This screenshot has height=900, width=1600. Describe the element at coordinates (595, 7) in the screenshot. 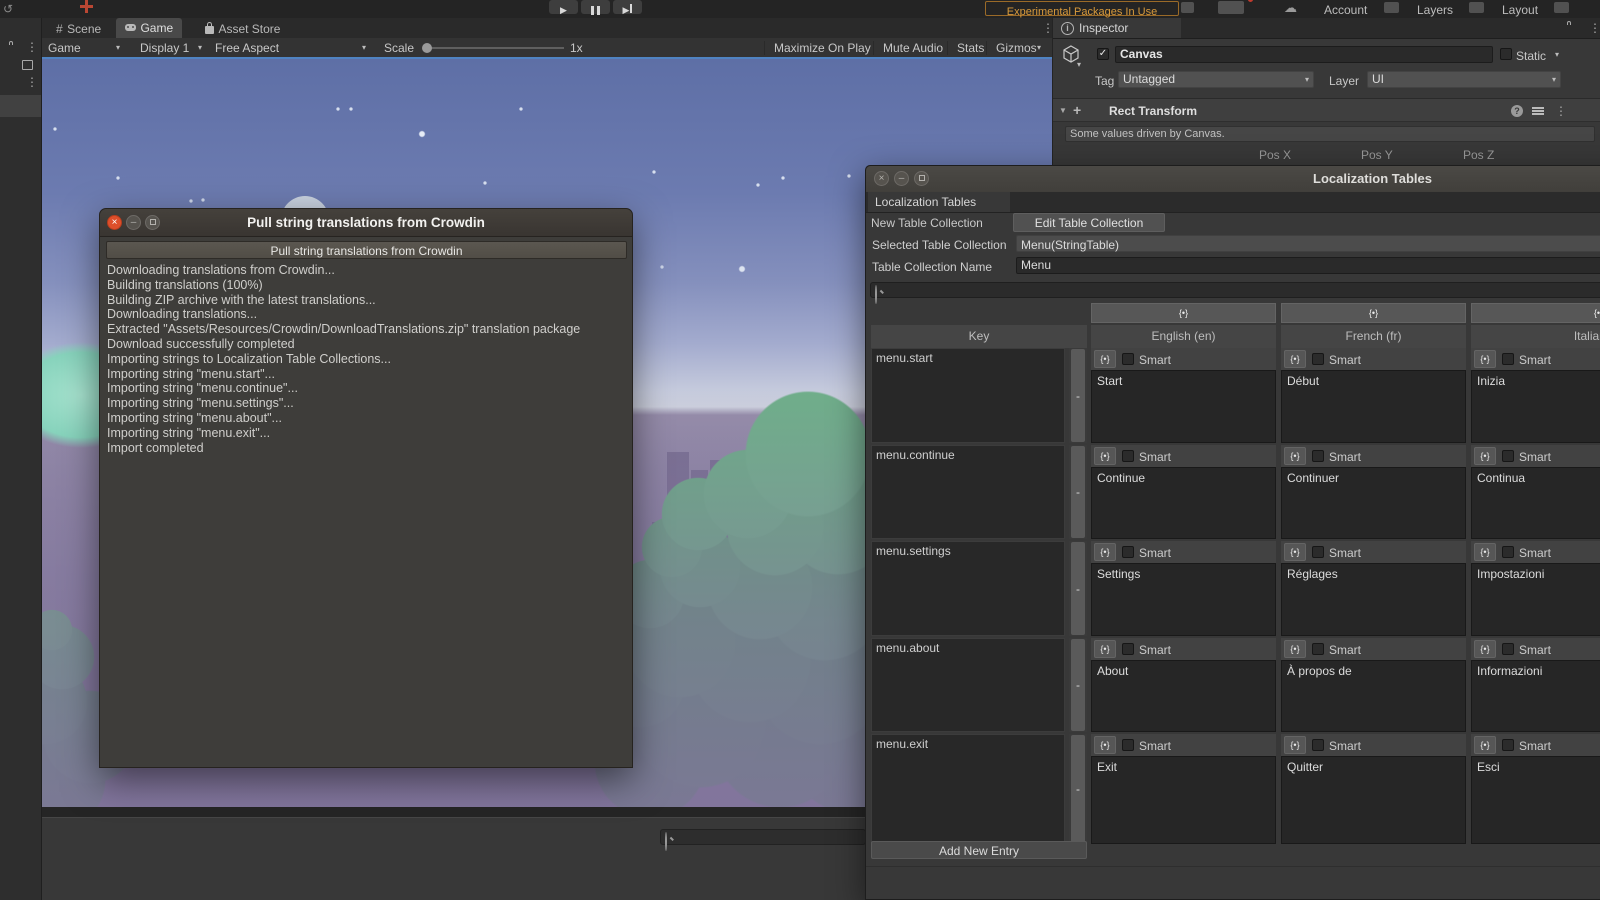

I see `pause-button` at that location.